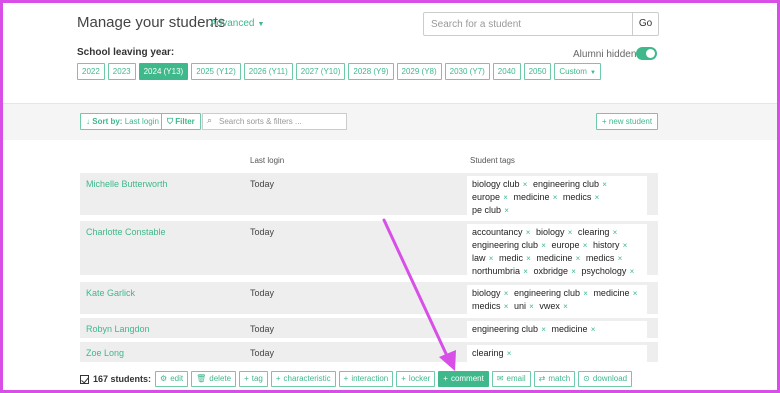 The width and height of the screenshot is (780, 393). I want to click on delete-action-button: 🗑 delete, so click(214, 379).